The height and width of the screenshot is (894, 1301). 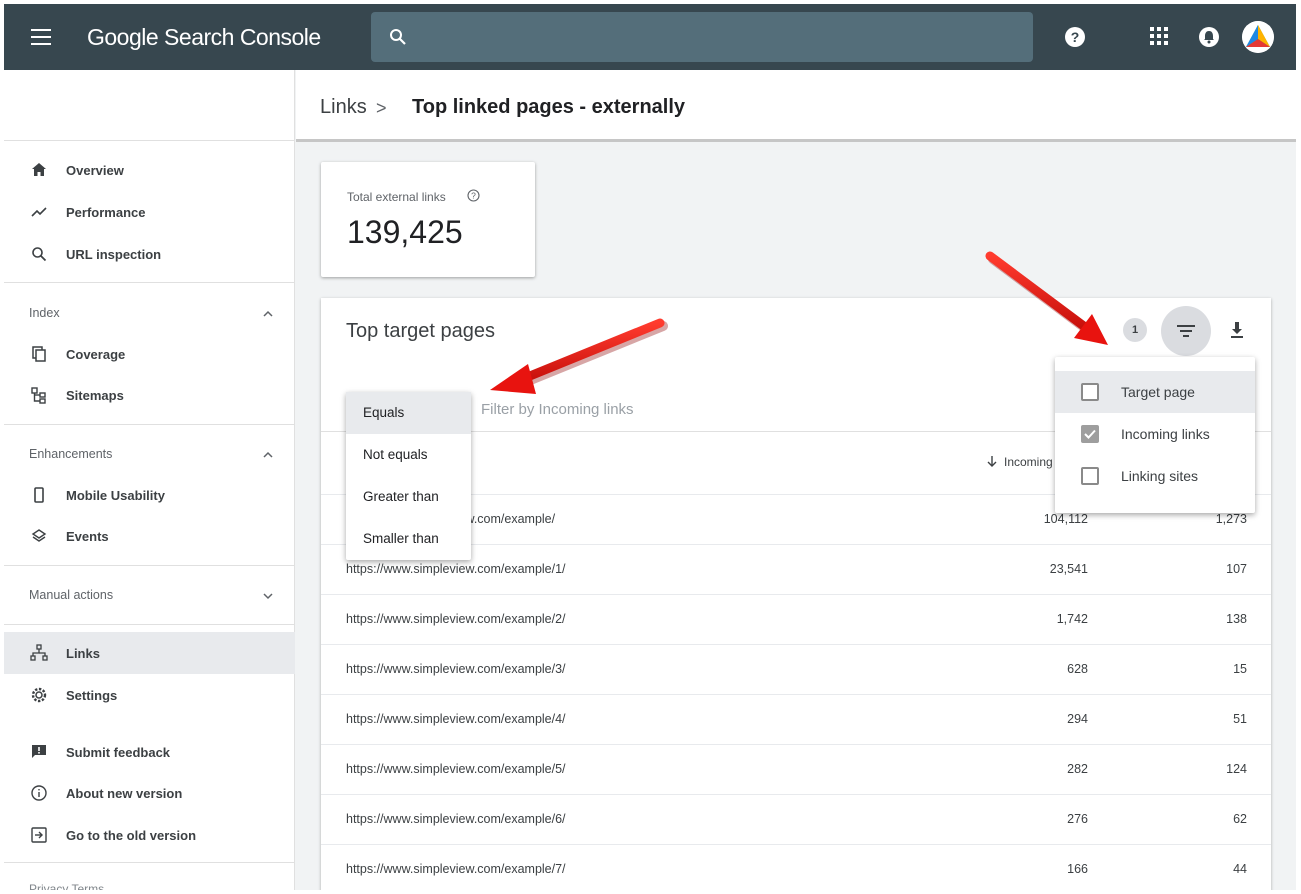 What do you see at coordinates (124, 793) in the screenshot?
I see `sidebar-item-label: About new version` at bounding box center [124, 793].